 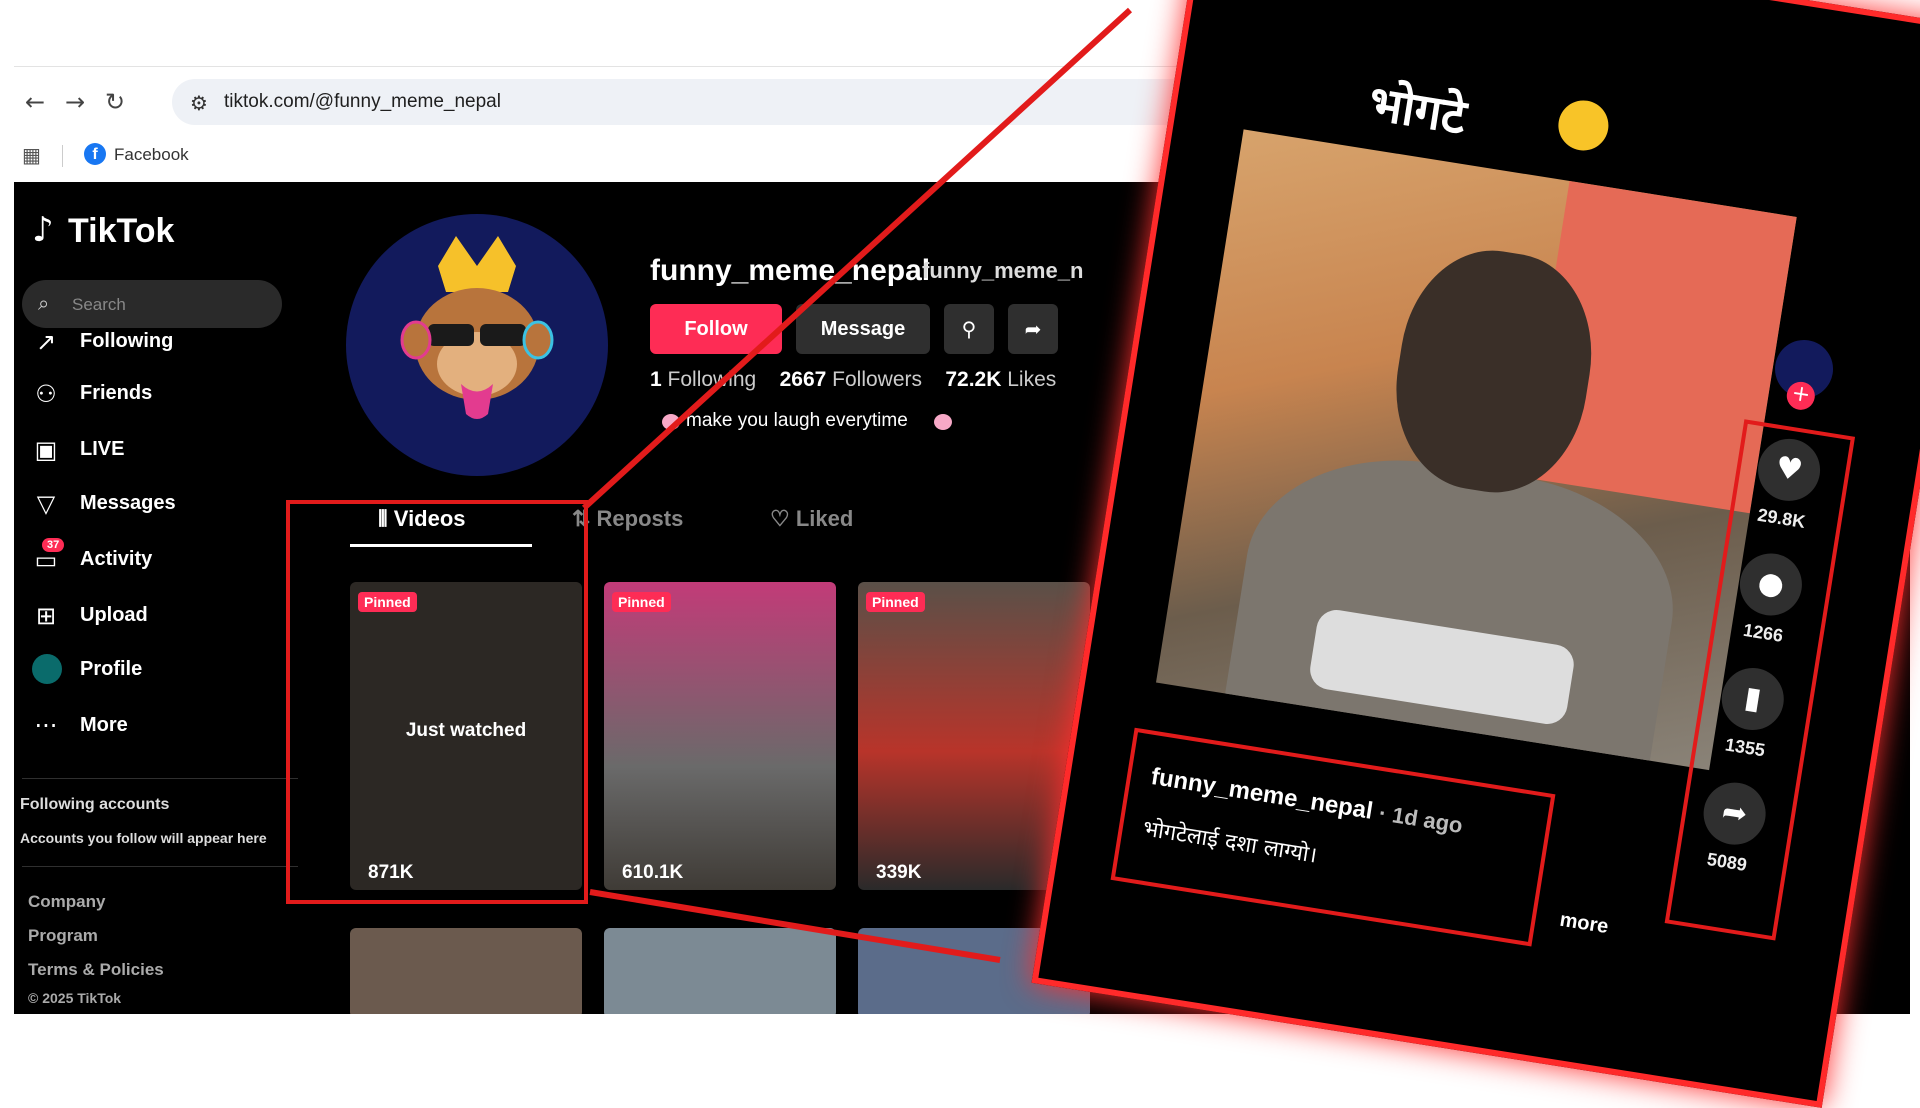 I want to click on more-link: more, so click(x=1584, y=924).